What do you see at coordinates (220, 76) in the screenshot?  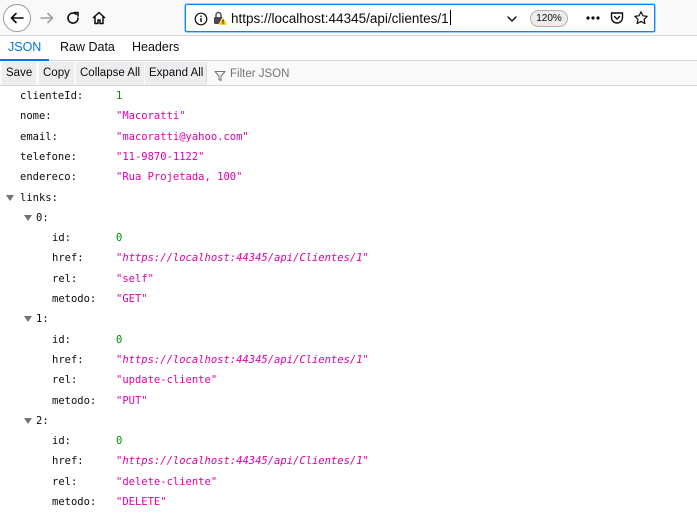 I see `filter-icon` at bounding box center [220, 76].